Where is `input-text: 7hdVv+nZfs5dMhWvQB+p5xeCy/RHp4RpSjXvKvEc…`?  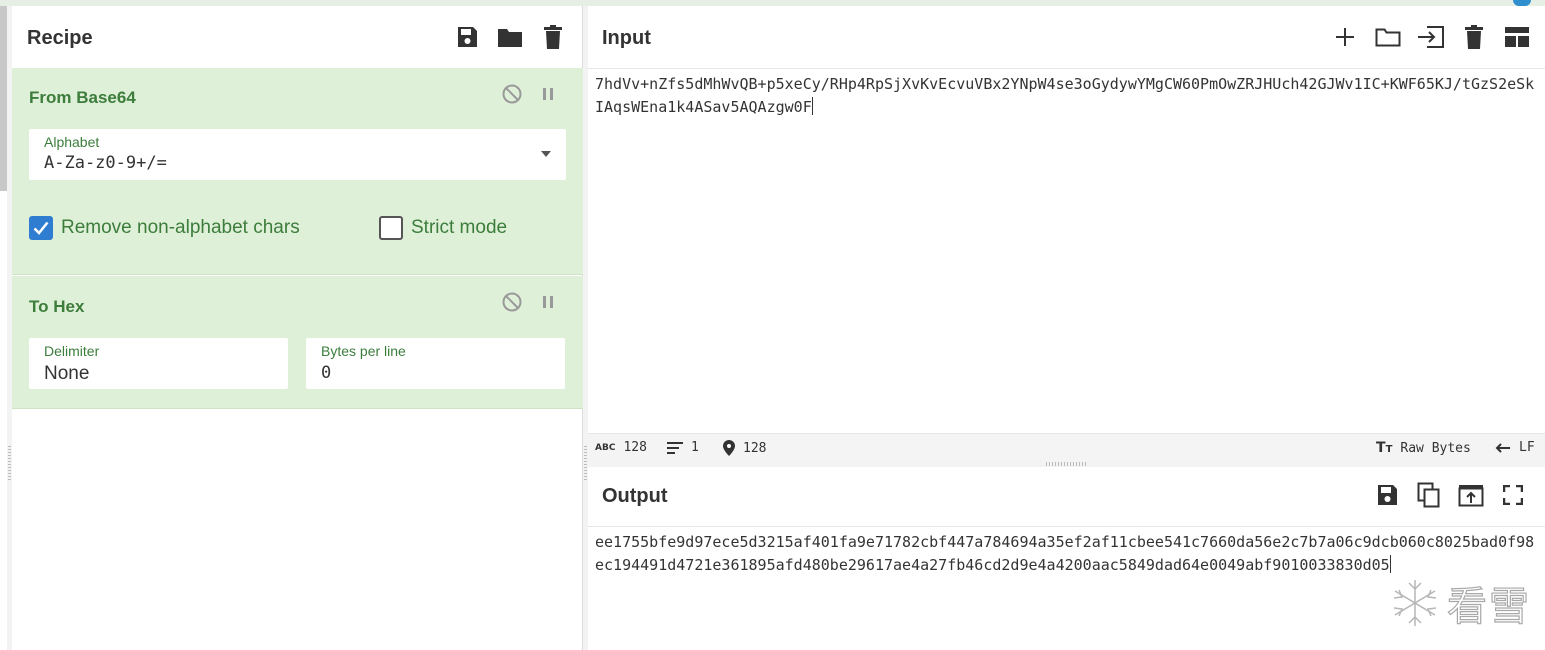 input-text: 7hdVv+nZfs5dMhWvQB+p5xeCy/RHp4RpSjXvKvEc… is located at coordinates (1065, 95).